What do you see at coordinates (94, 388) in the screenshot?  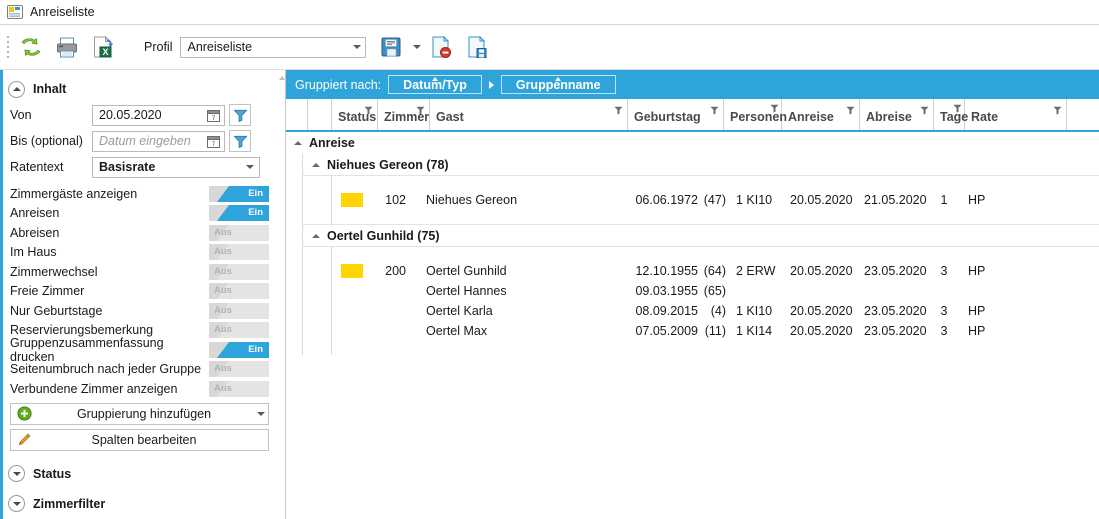 I see `toggle-label: Verbundene Zimmer anzeigen` at bounding box center [94, 388].